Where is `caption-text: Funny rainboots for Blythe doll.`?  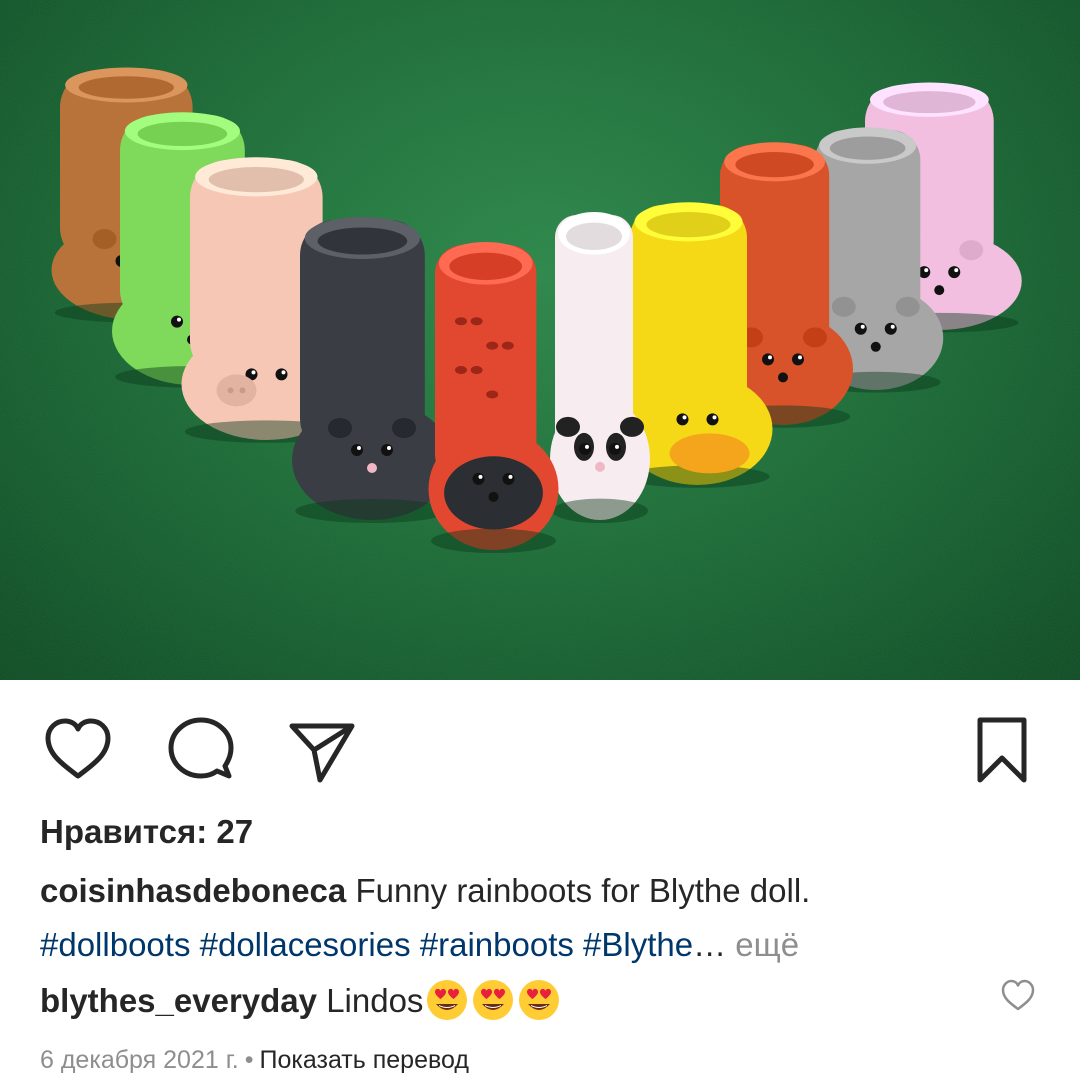 caption-text: Funny rainboots for Blythe doll. is located at coordinates (583, 890).